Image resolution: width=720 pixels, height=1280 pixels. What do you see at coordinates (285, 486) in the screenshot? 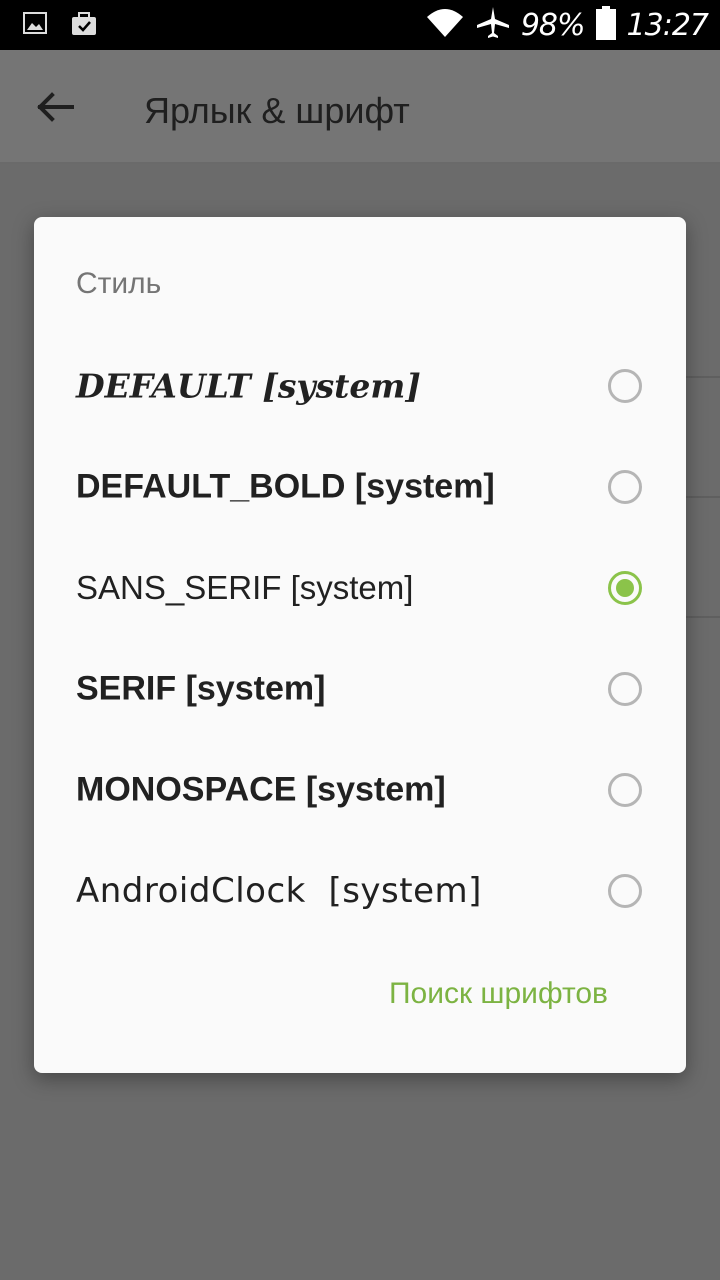
I see `option-label: DEFAULT_BOLD [system]` at bounding box center [285, 486].